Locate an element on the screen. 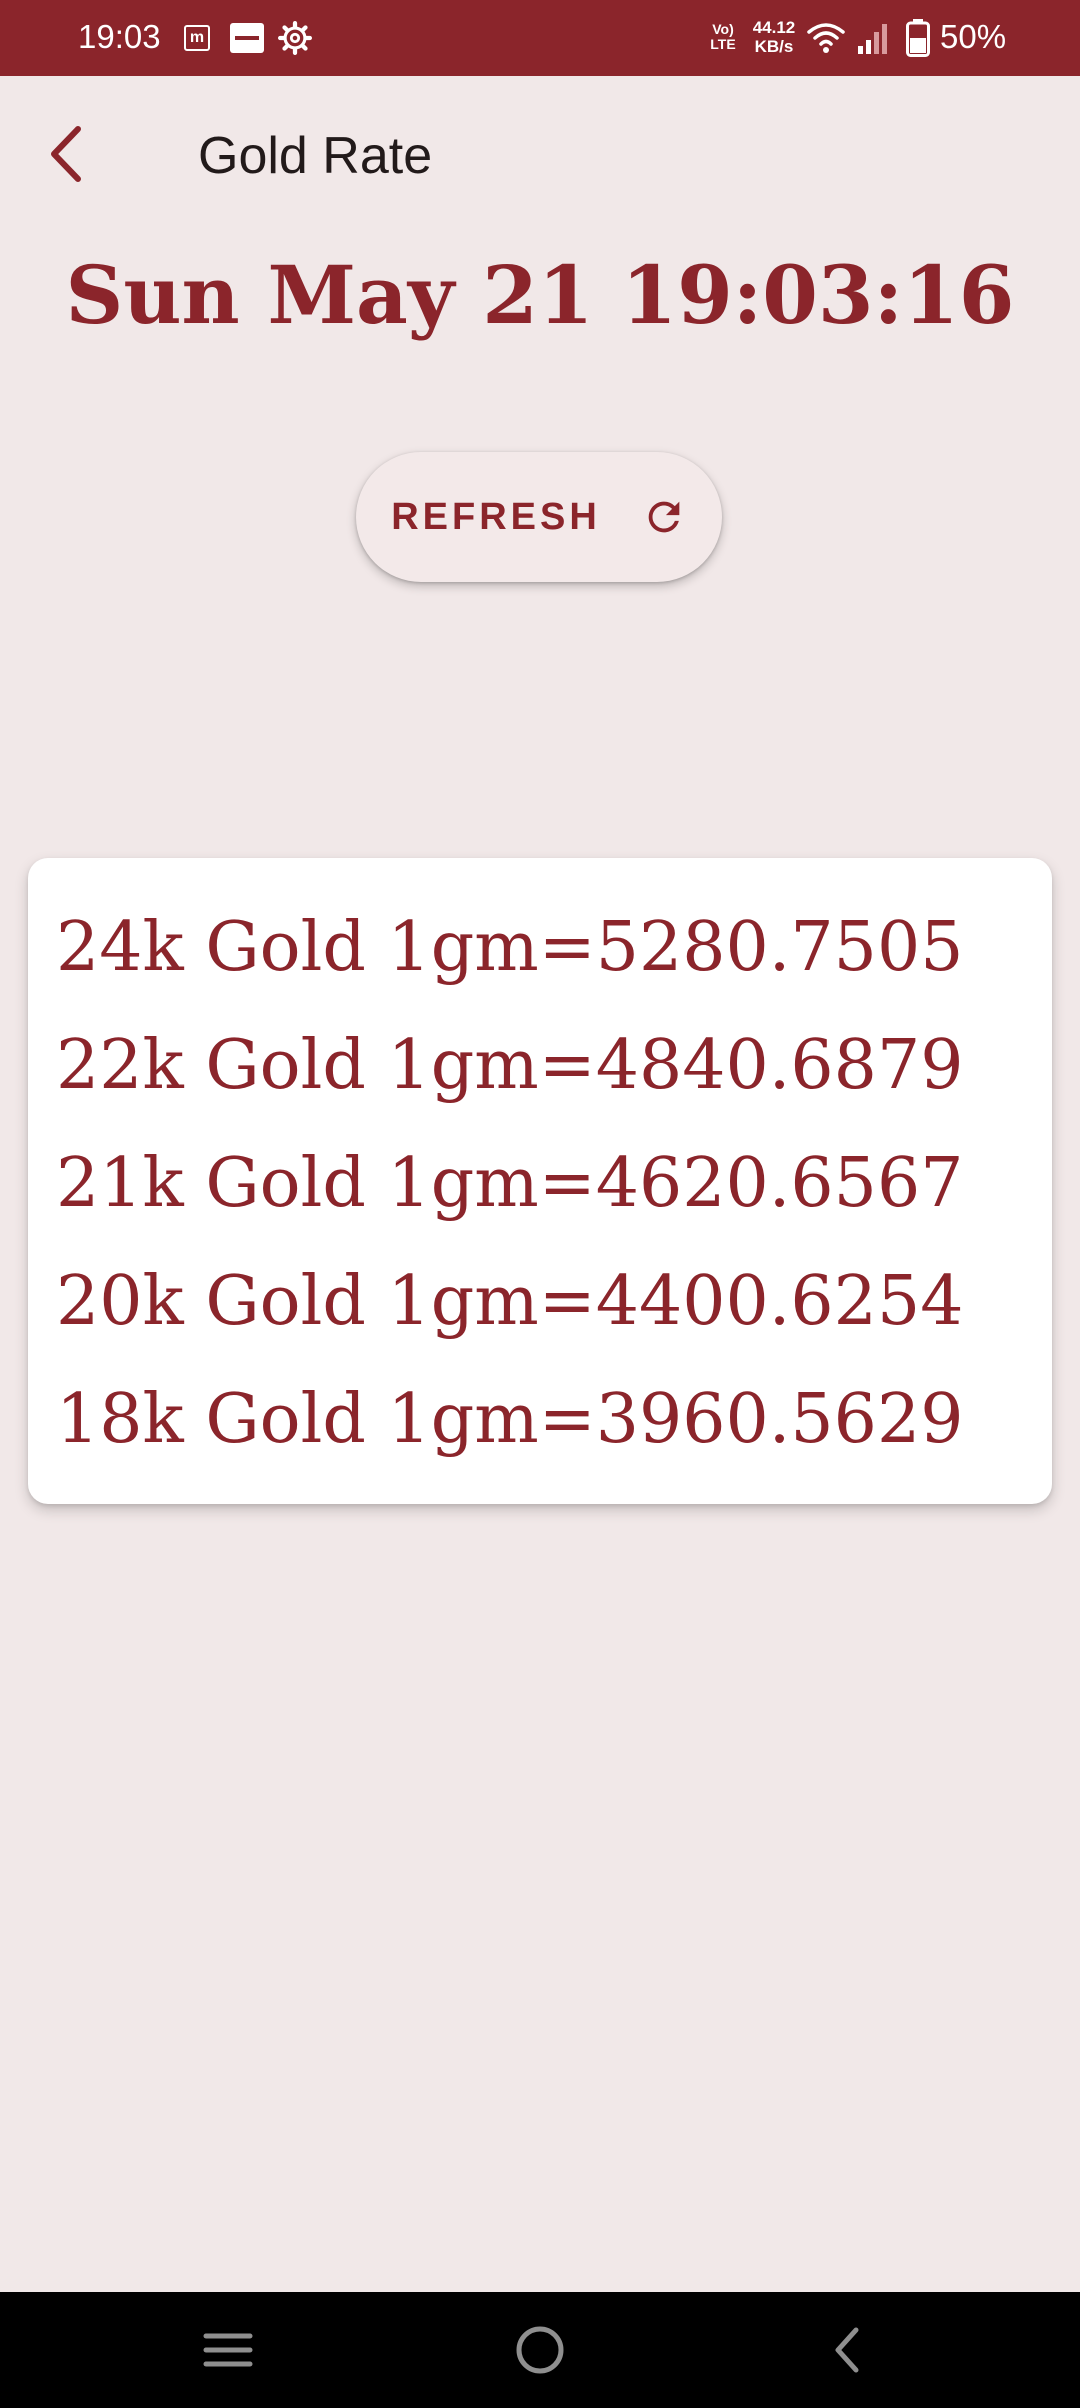 The height and width of the screenshot is (2408, 1080). status-time: 19:03 is located at coordinates (119, 36).